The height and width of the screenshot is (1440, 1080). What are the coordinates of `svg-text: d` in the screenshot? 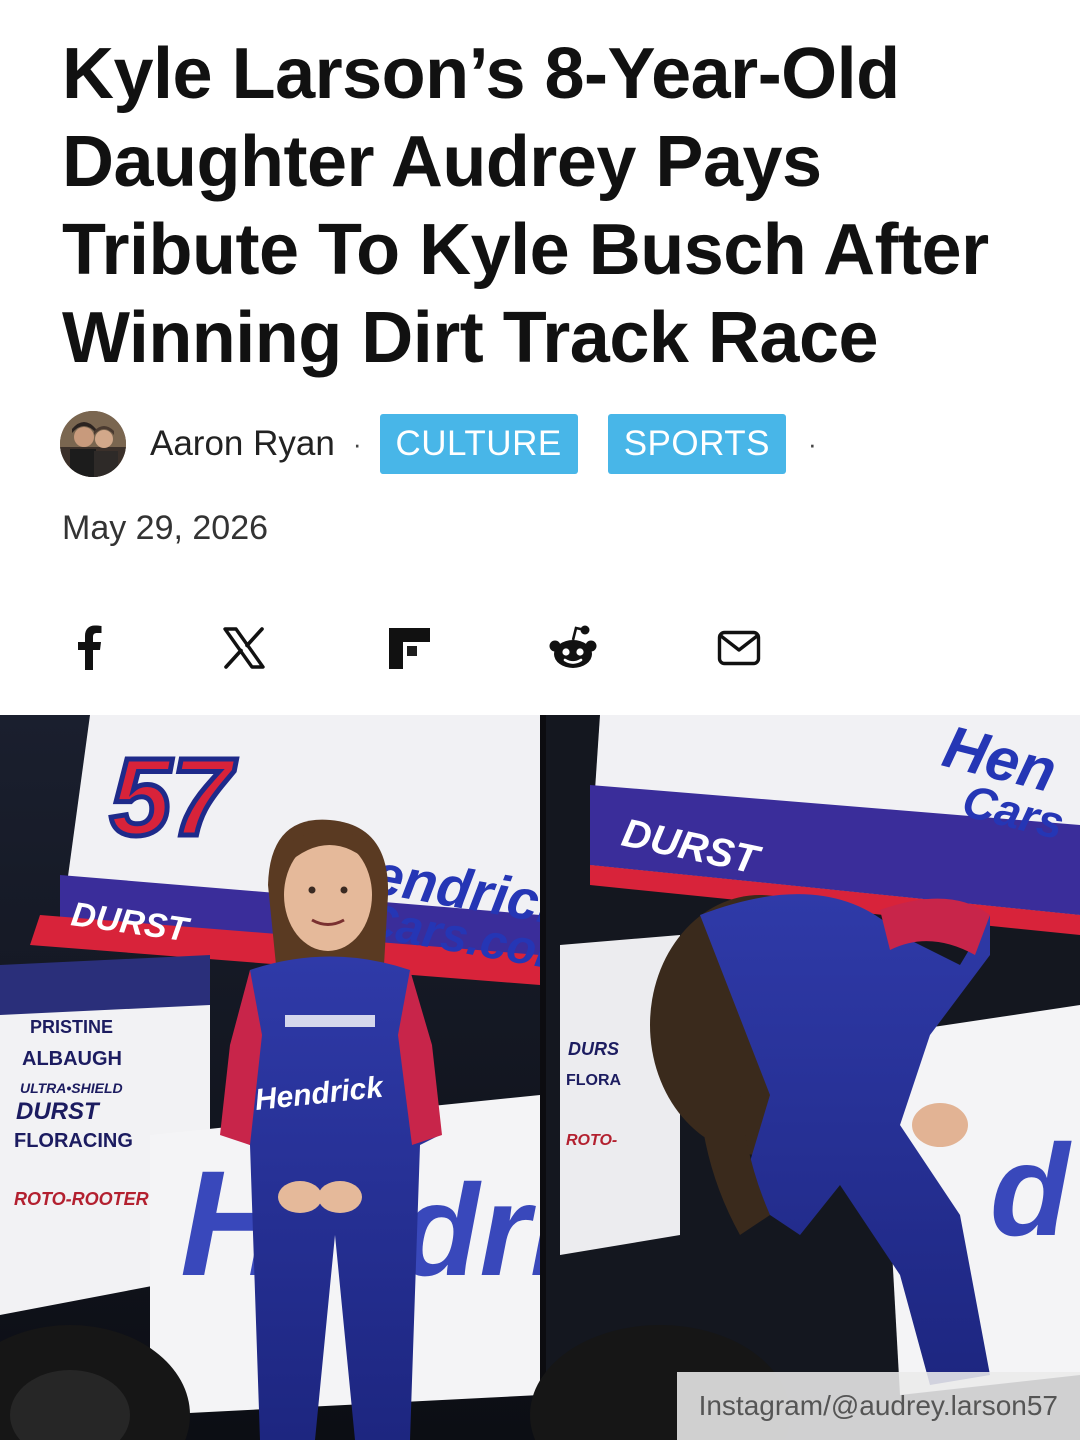 It's located at (1031, 1190).